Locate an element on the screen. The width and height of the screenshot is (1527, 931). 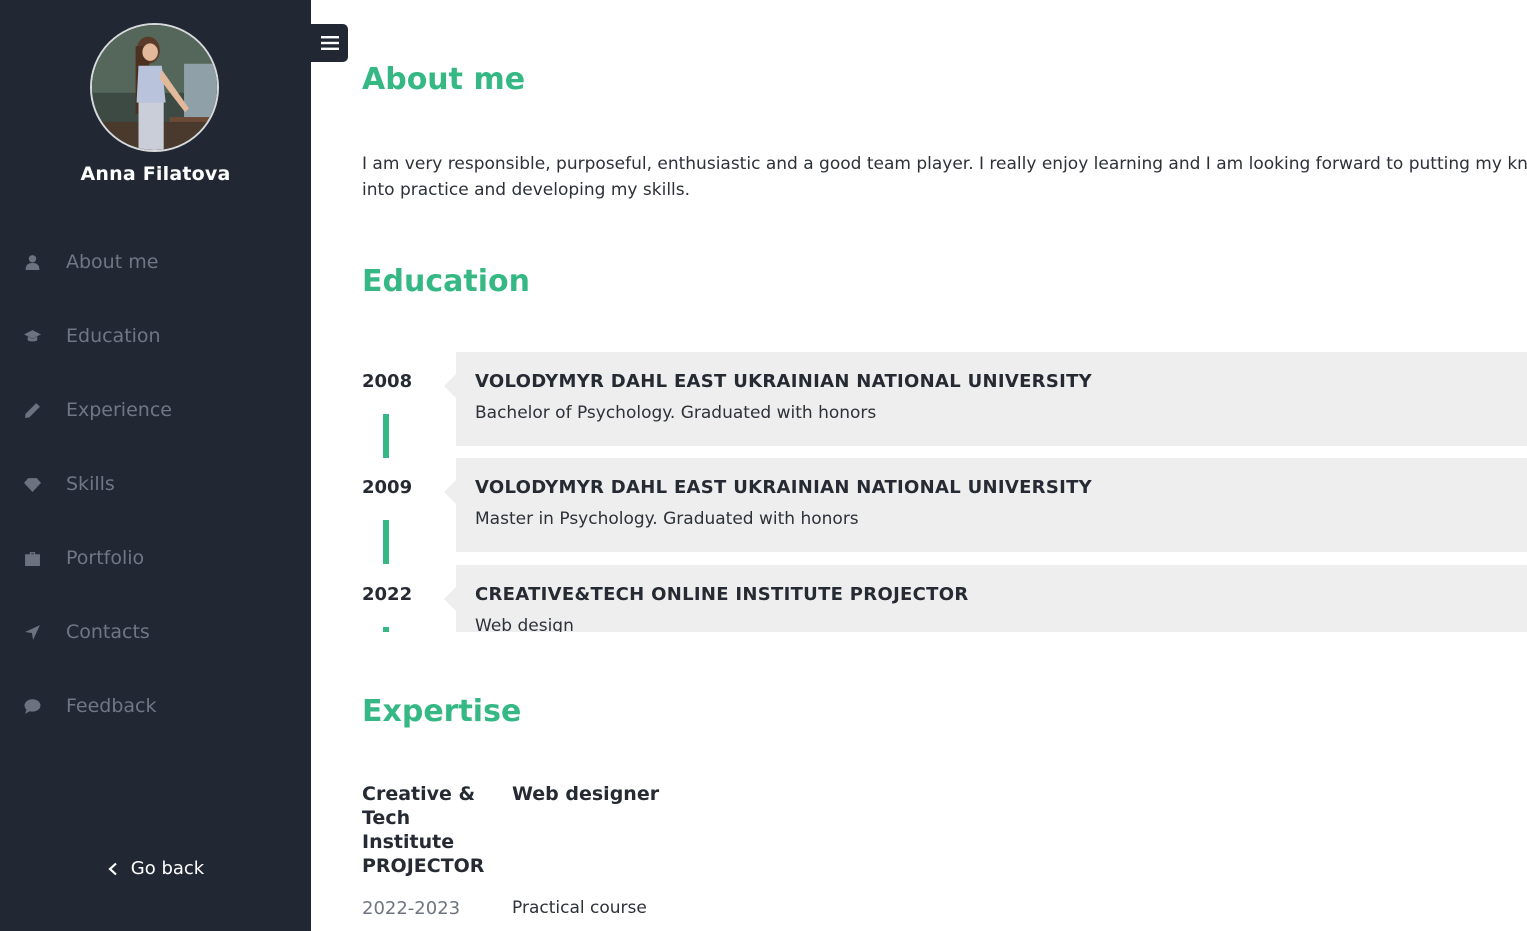
sidebar-item-skills: Skills is located at coordinates (155, 484).